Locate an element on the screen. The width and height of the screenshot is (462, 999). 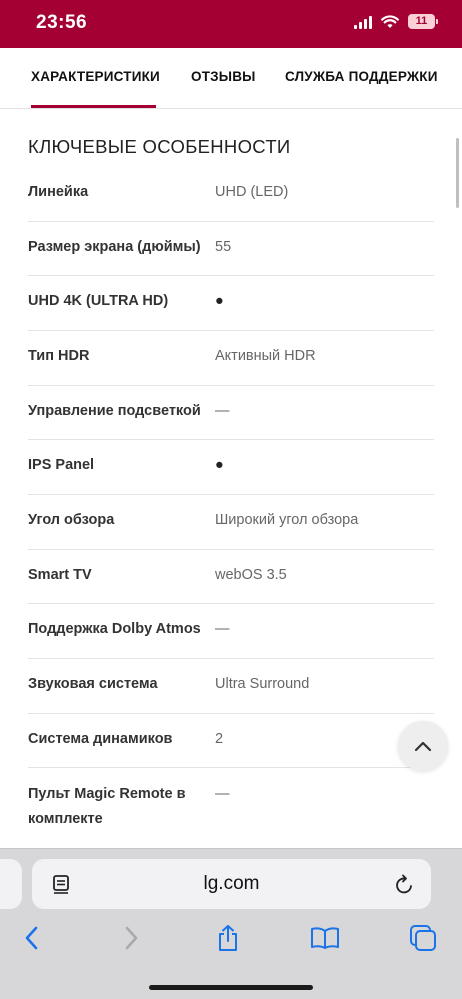
spec-row: Система динамиков 2 is located at coordinates (231, 741).